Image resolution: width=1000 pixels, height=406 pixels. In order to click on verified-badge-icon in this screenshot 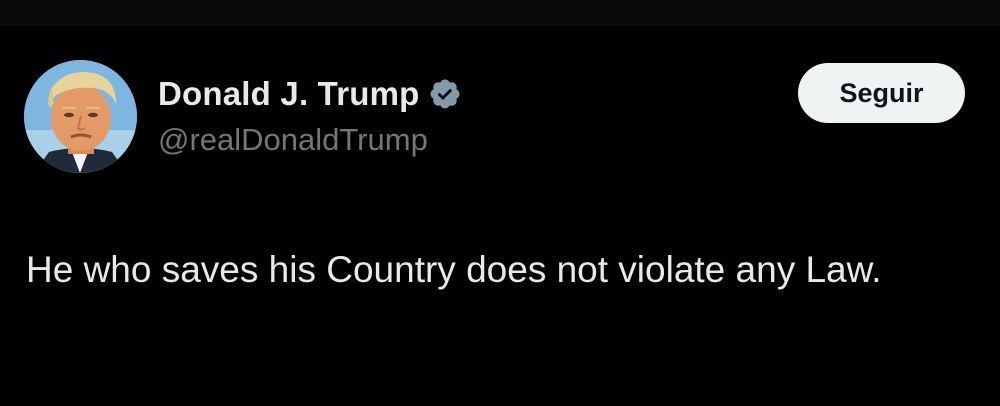, I will do `click(445, 94)`.